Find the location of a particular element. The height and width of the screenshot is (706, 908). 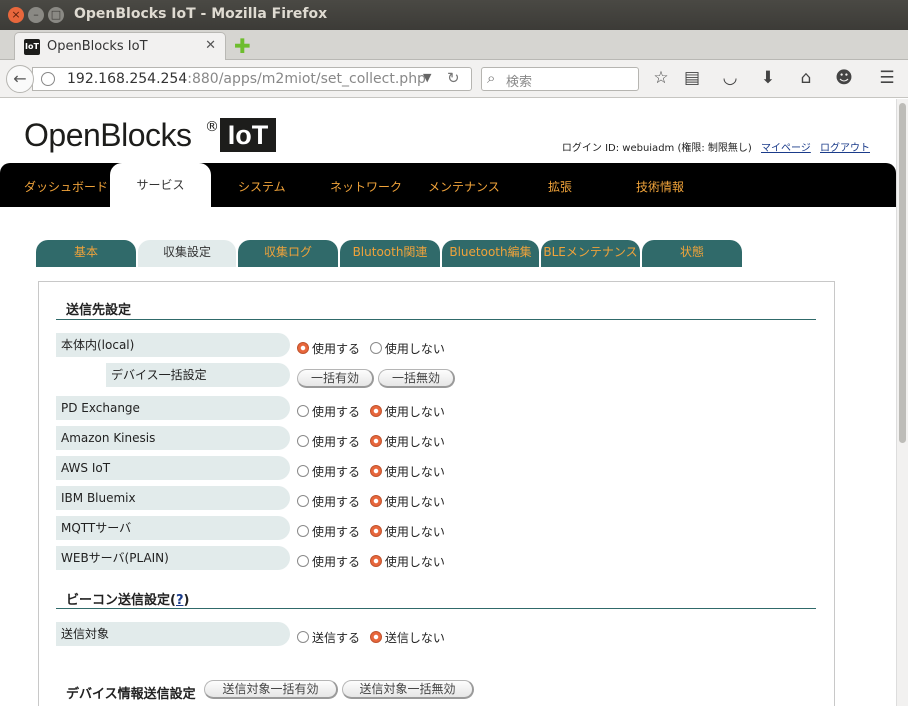

window-maximize-button: □ is located at coordinates (56, 15).